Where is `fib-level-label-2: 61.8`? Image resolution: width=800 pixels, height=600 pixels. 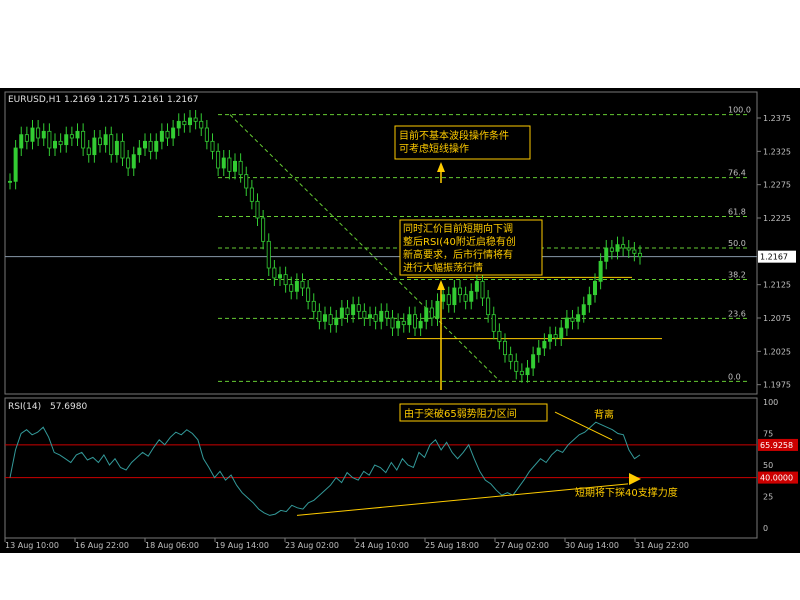 fib-level-label-2: 61.8 is located at coordinates (737, 212).